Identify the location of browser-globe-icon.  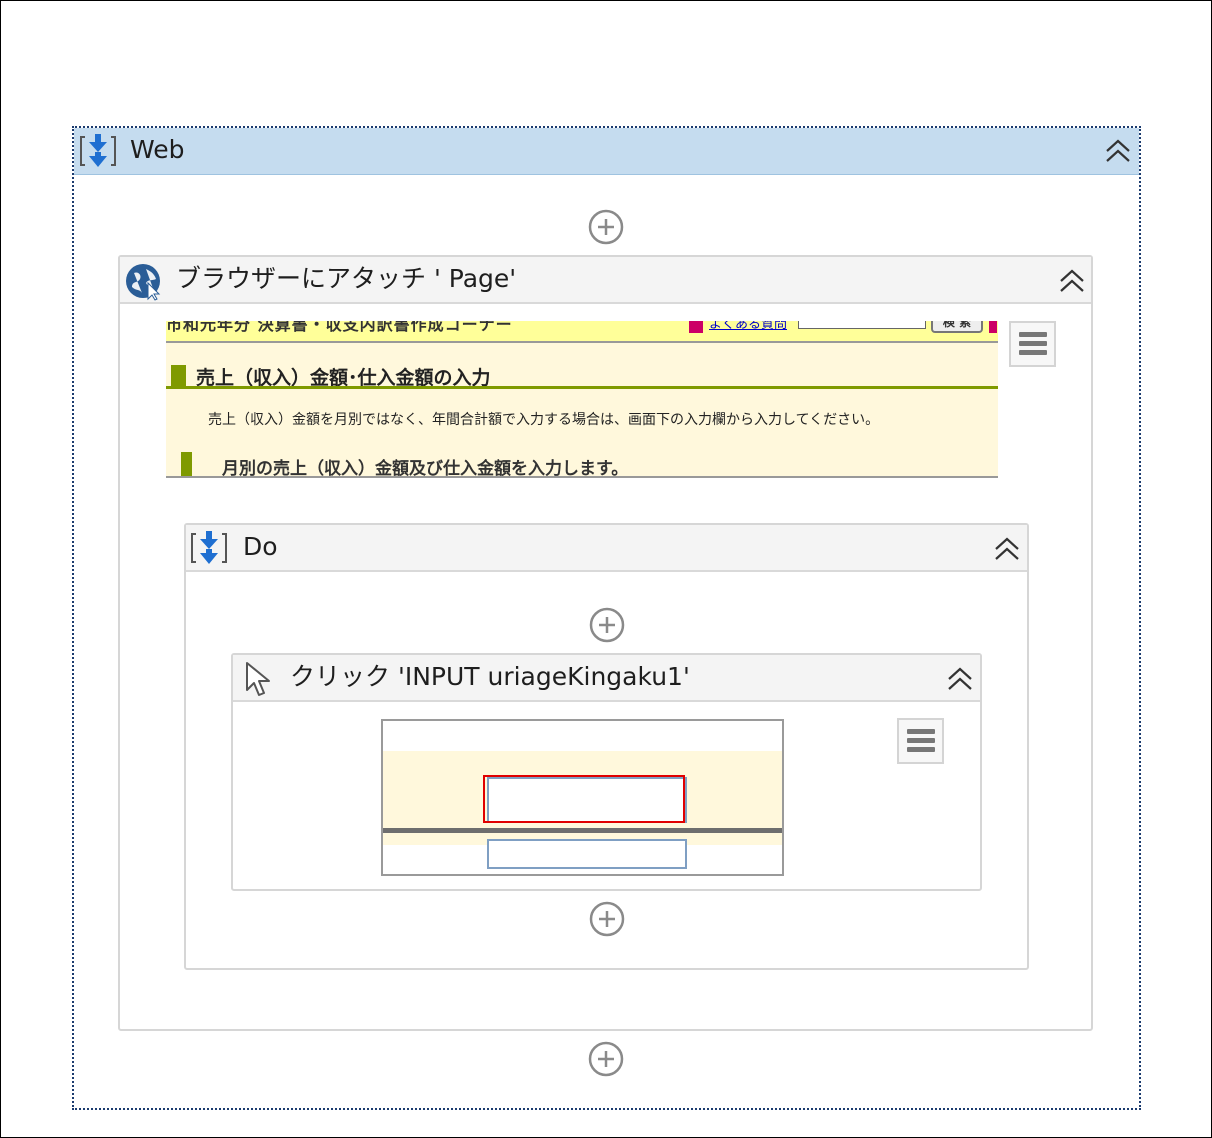
(143, 282).